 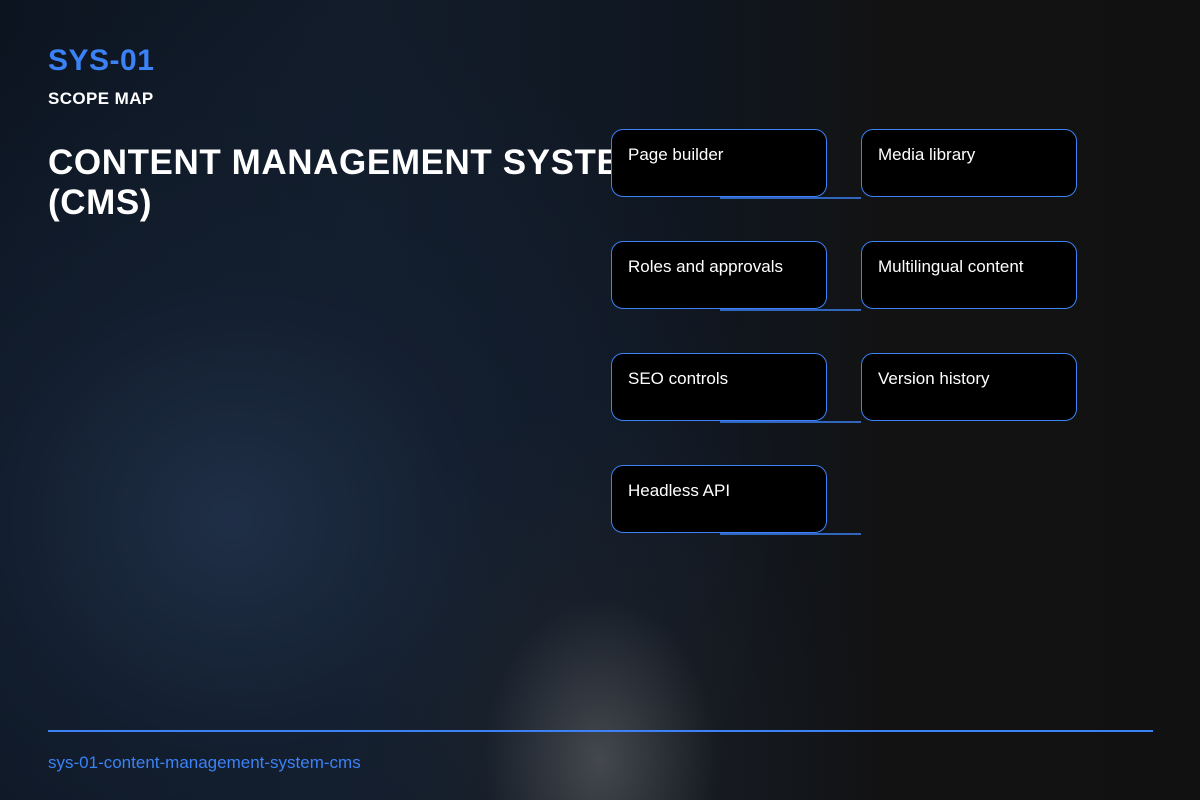 I want to click on node-version-history: Version history, so click(x=969, y=387).